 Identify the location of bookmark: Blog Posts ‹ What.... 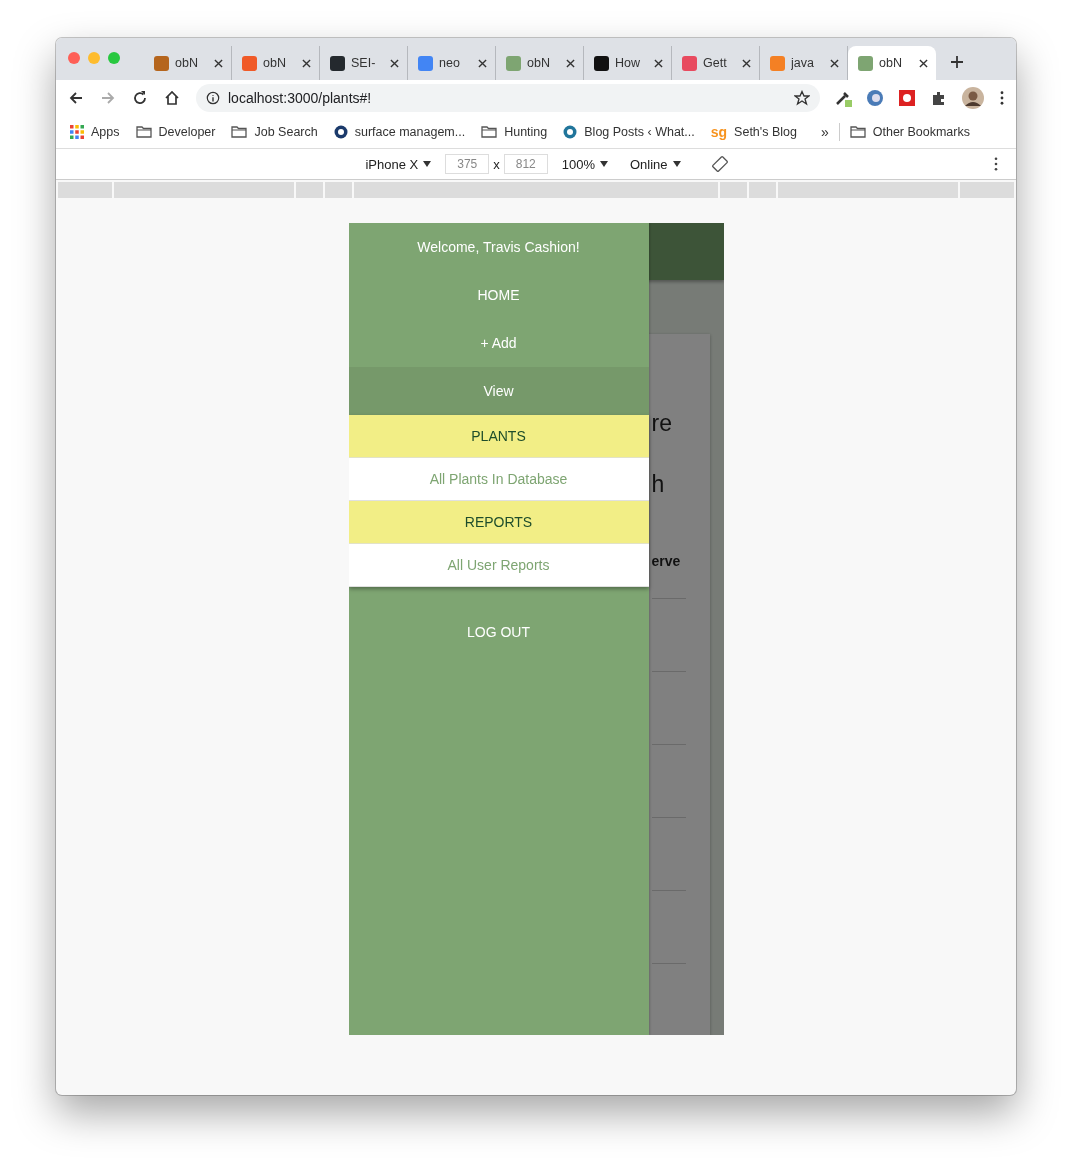
(629, 131).